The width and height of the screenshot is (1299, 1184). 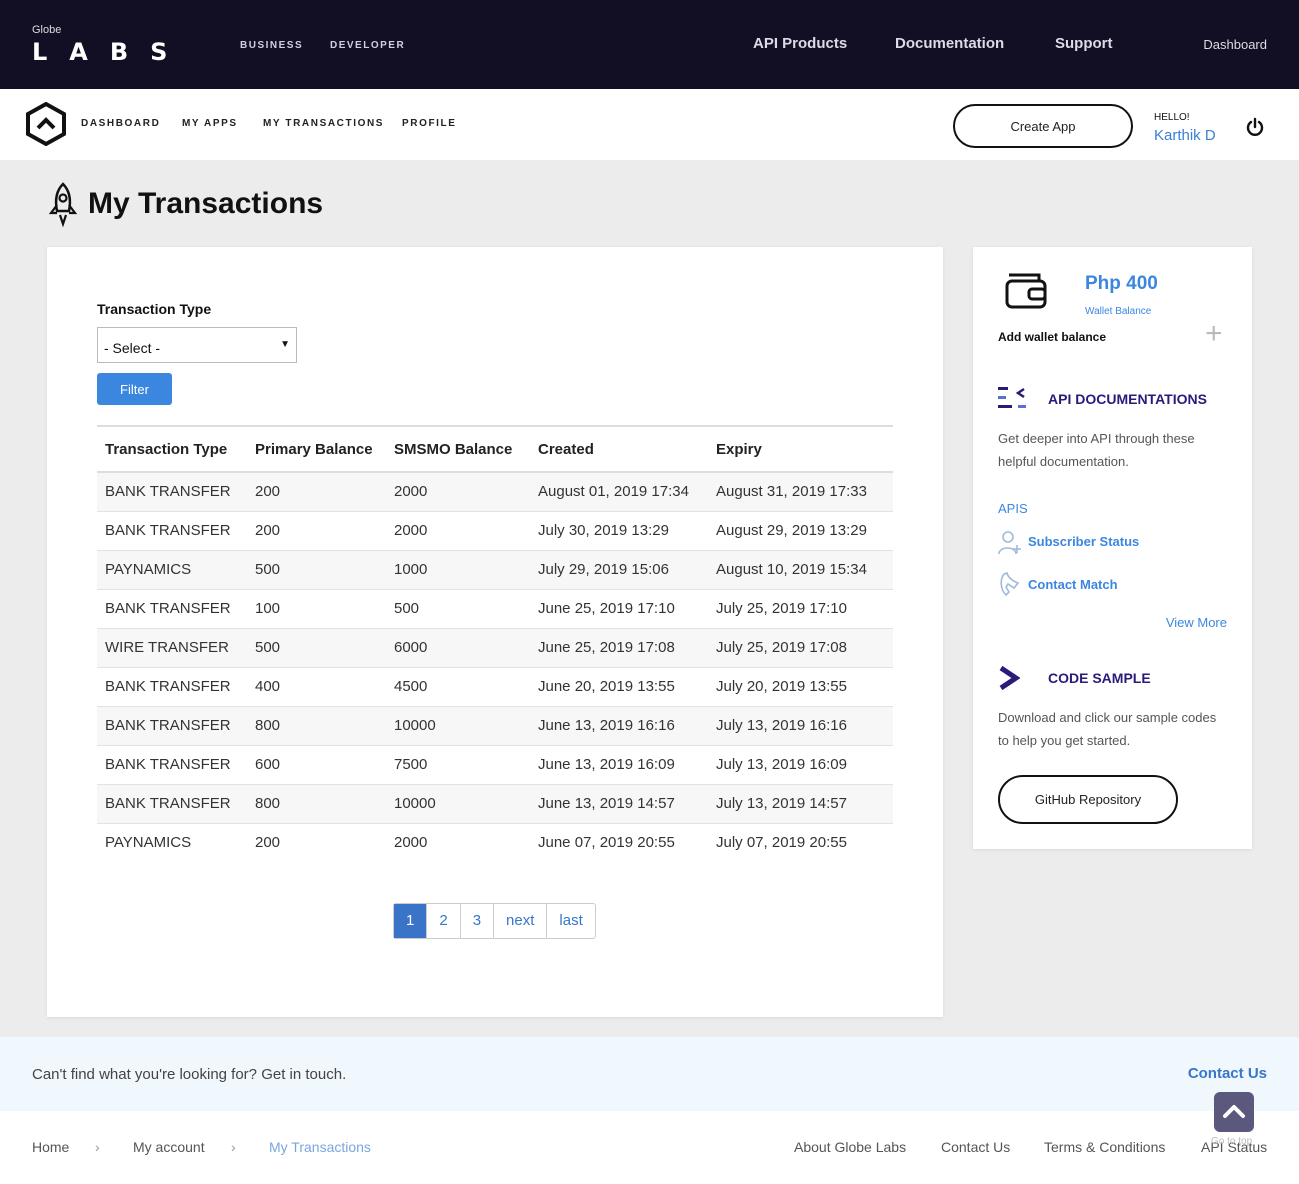 What do you see at coordinates (458, 531) in the screenshot?
I see `cell-smsmo-balance: 2000` at bounding box center [458, 531].